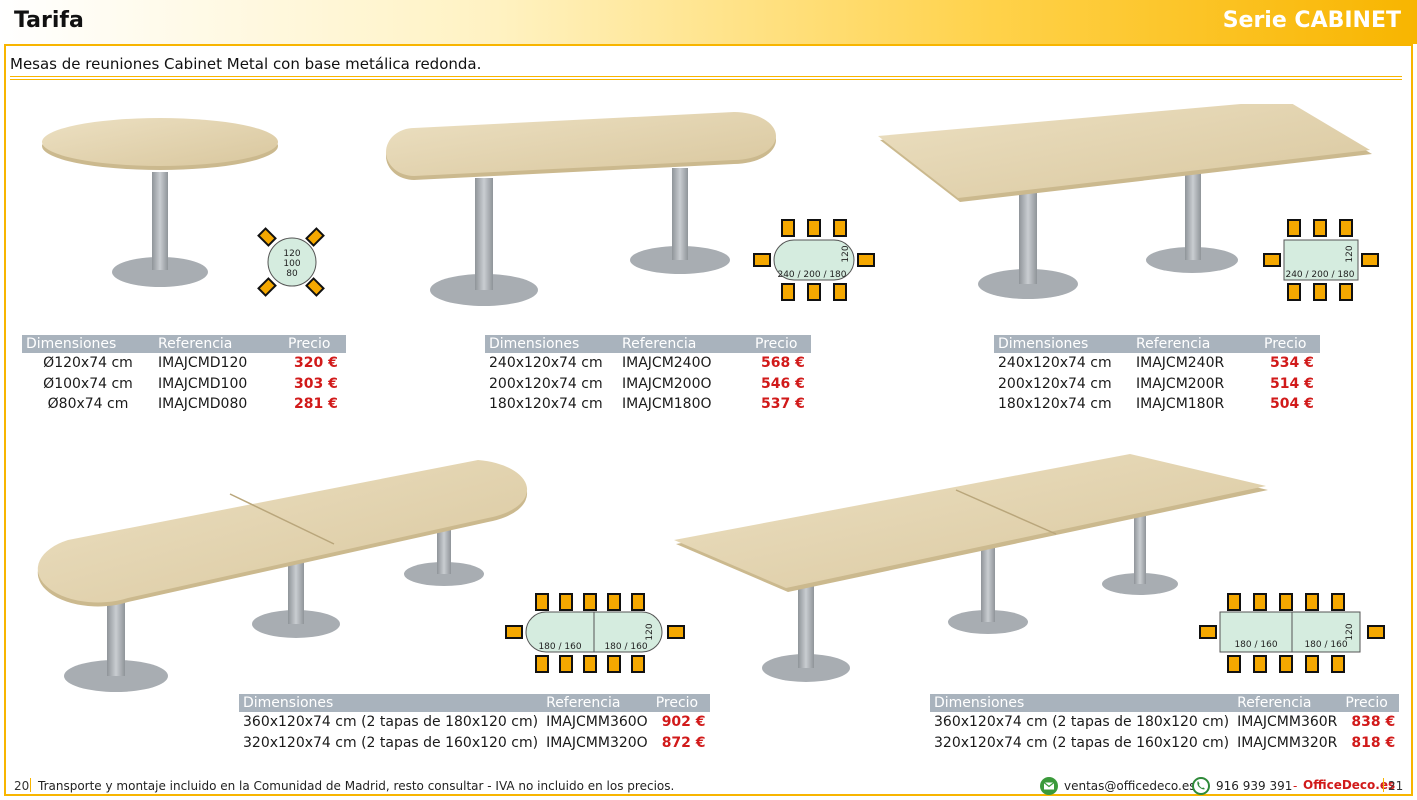 Image resolution: width=1417 pixels, height=800 pixels. What do you see at coordinates (22, 786) in the screenshot?
I see `page-number-left: 20` at bounding box center [22, 786].